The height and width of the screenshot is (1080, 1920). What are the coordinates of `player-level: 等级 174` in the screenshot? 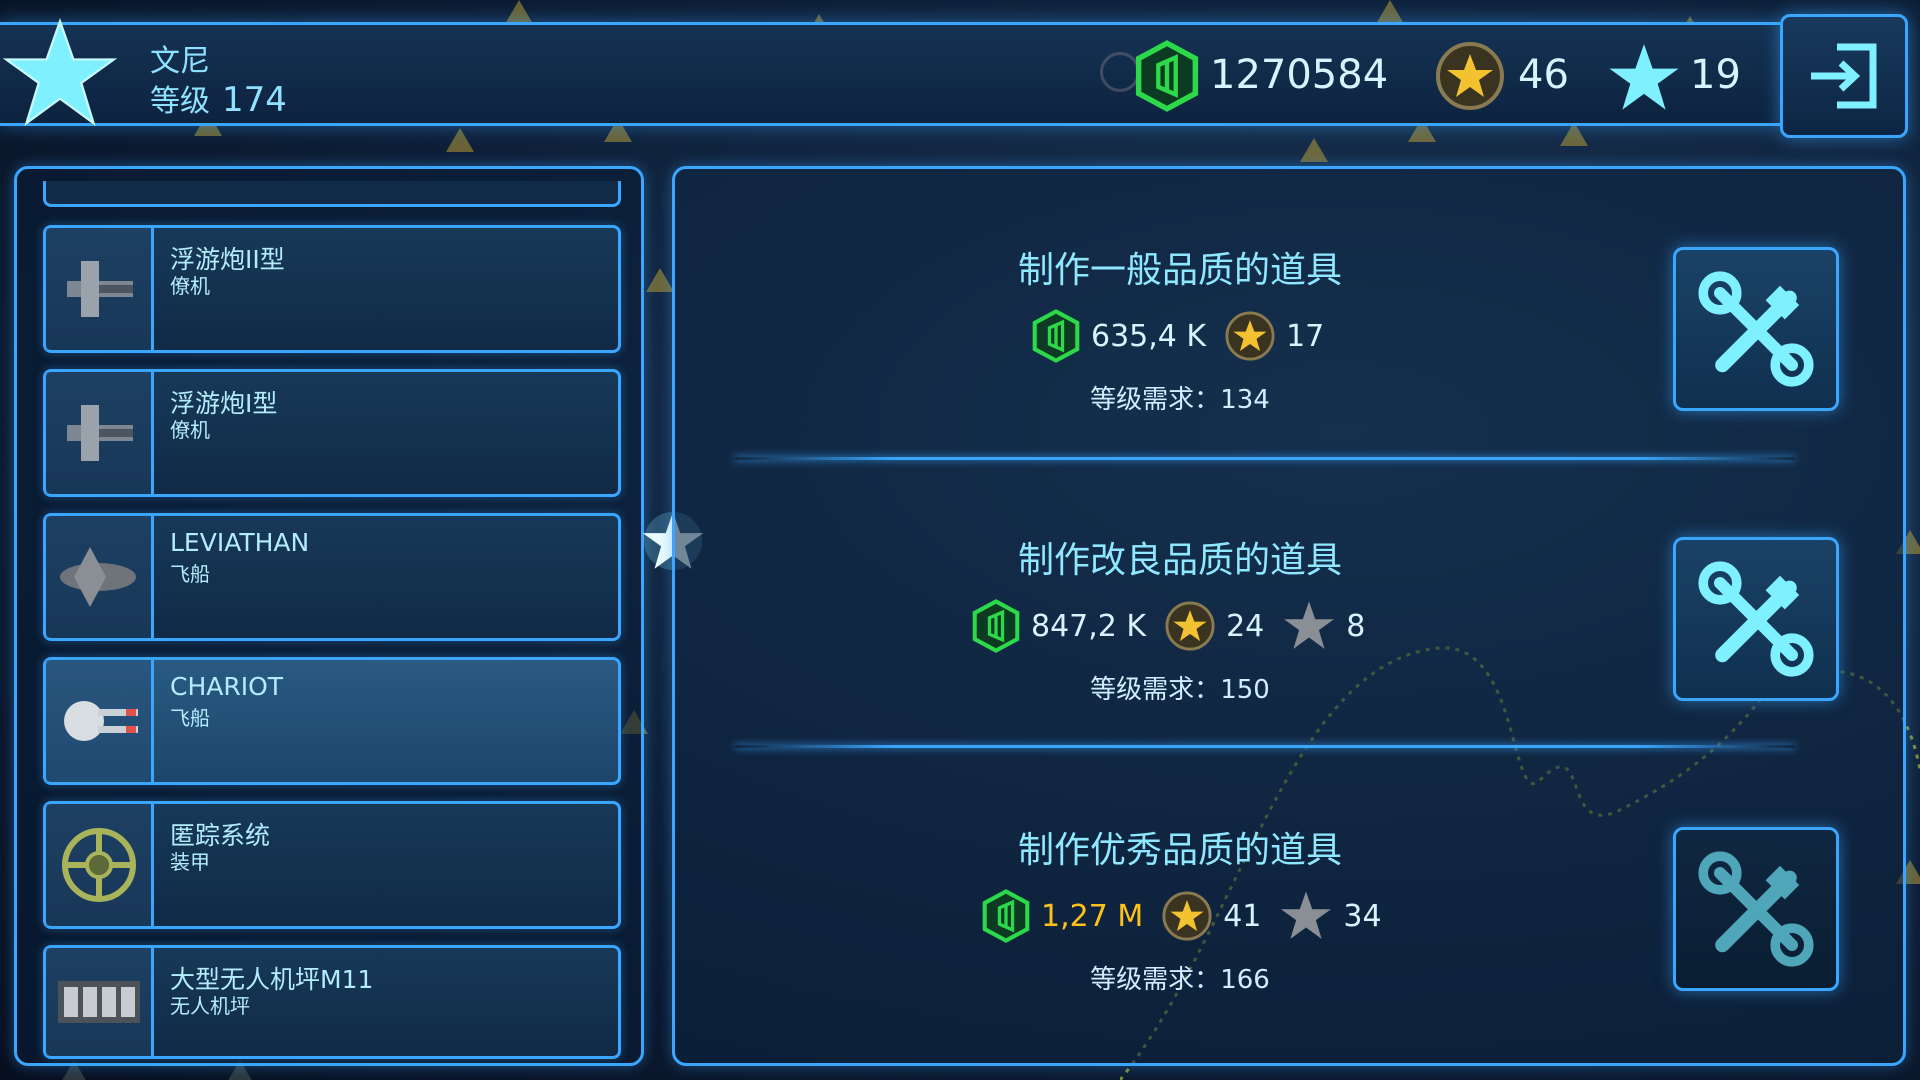 It's located at (218, 98).